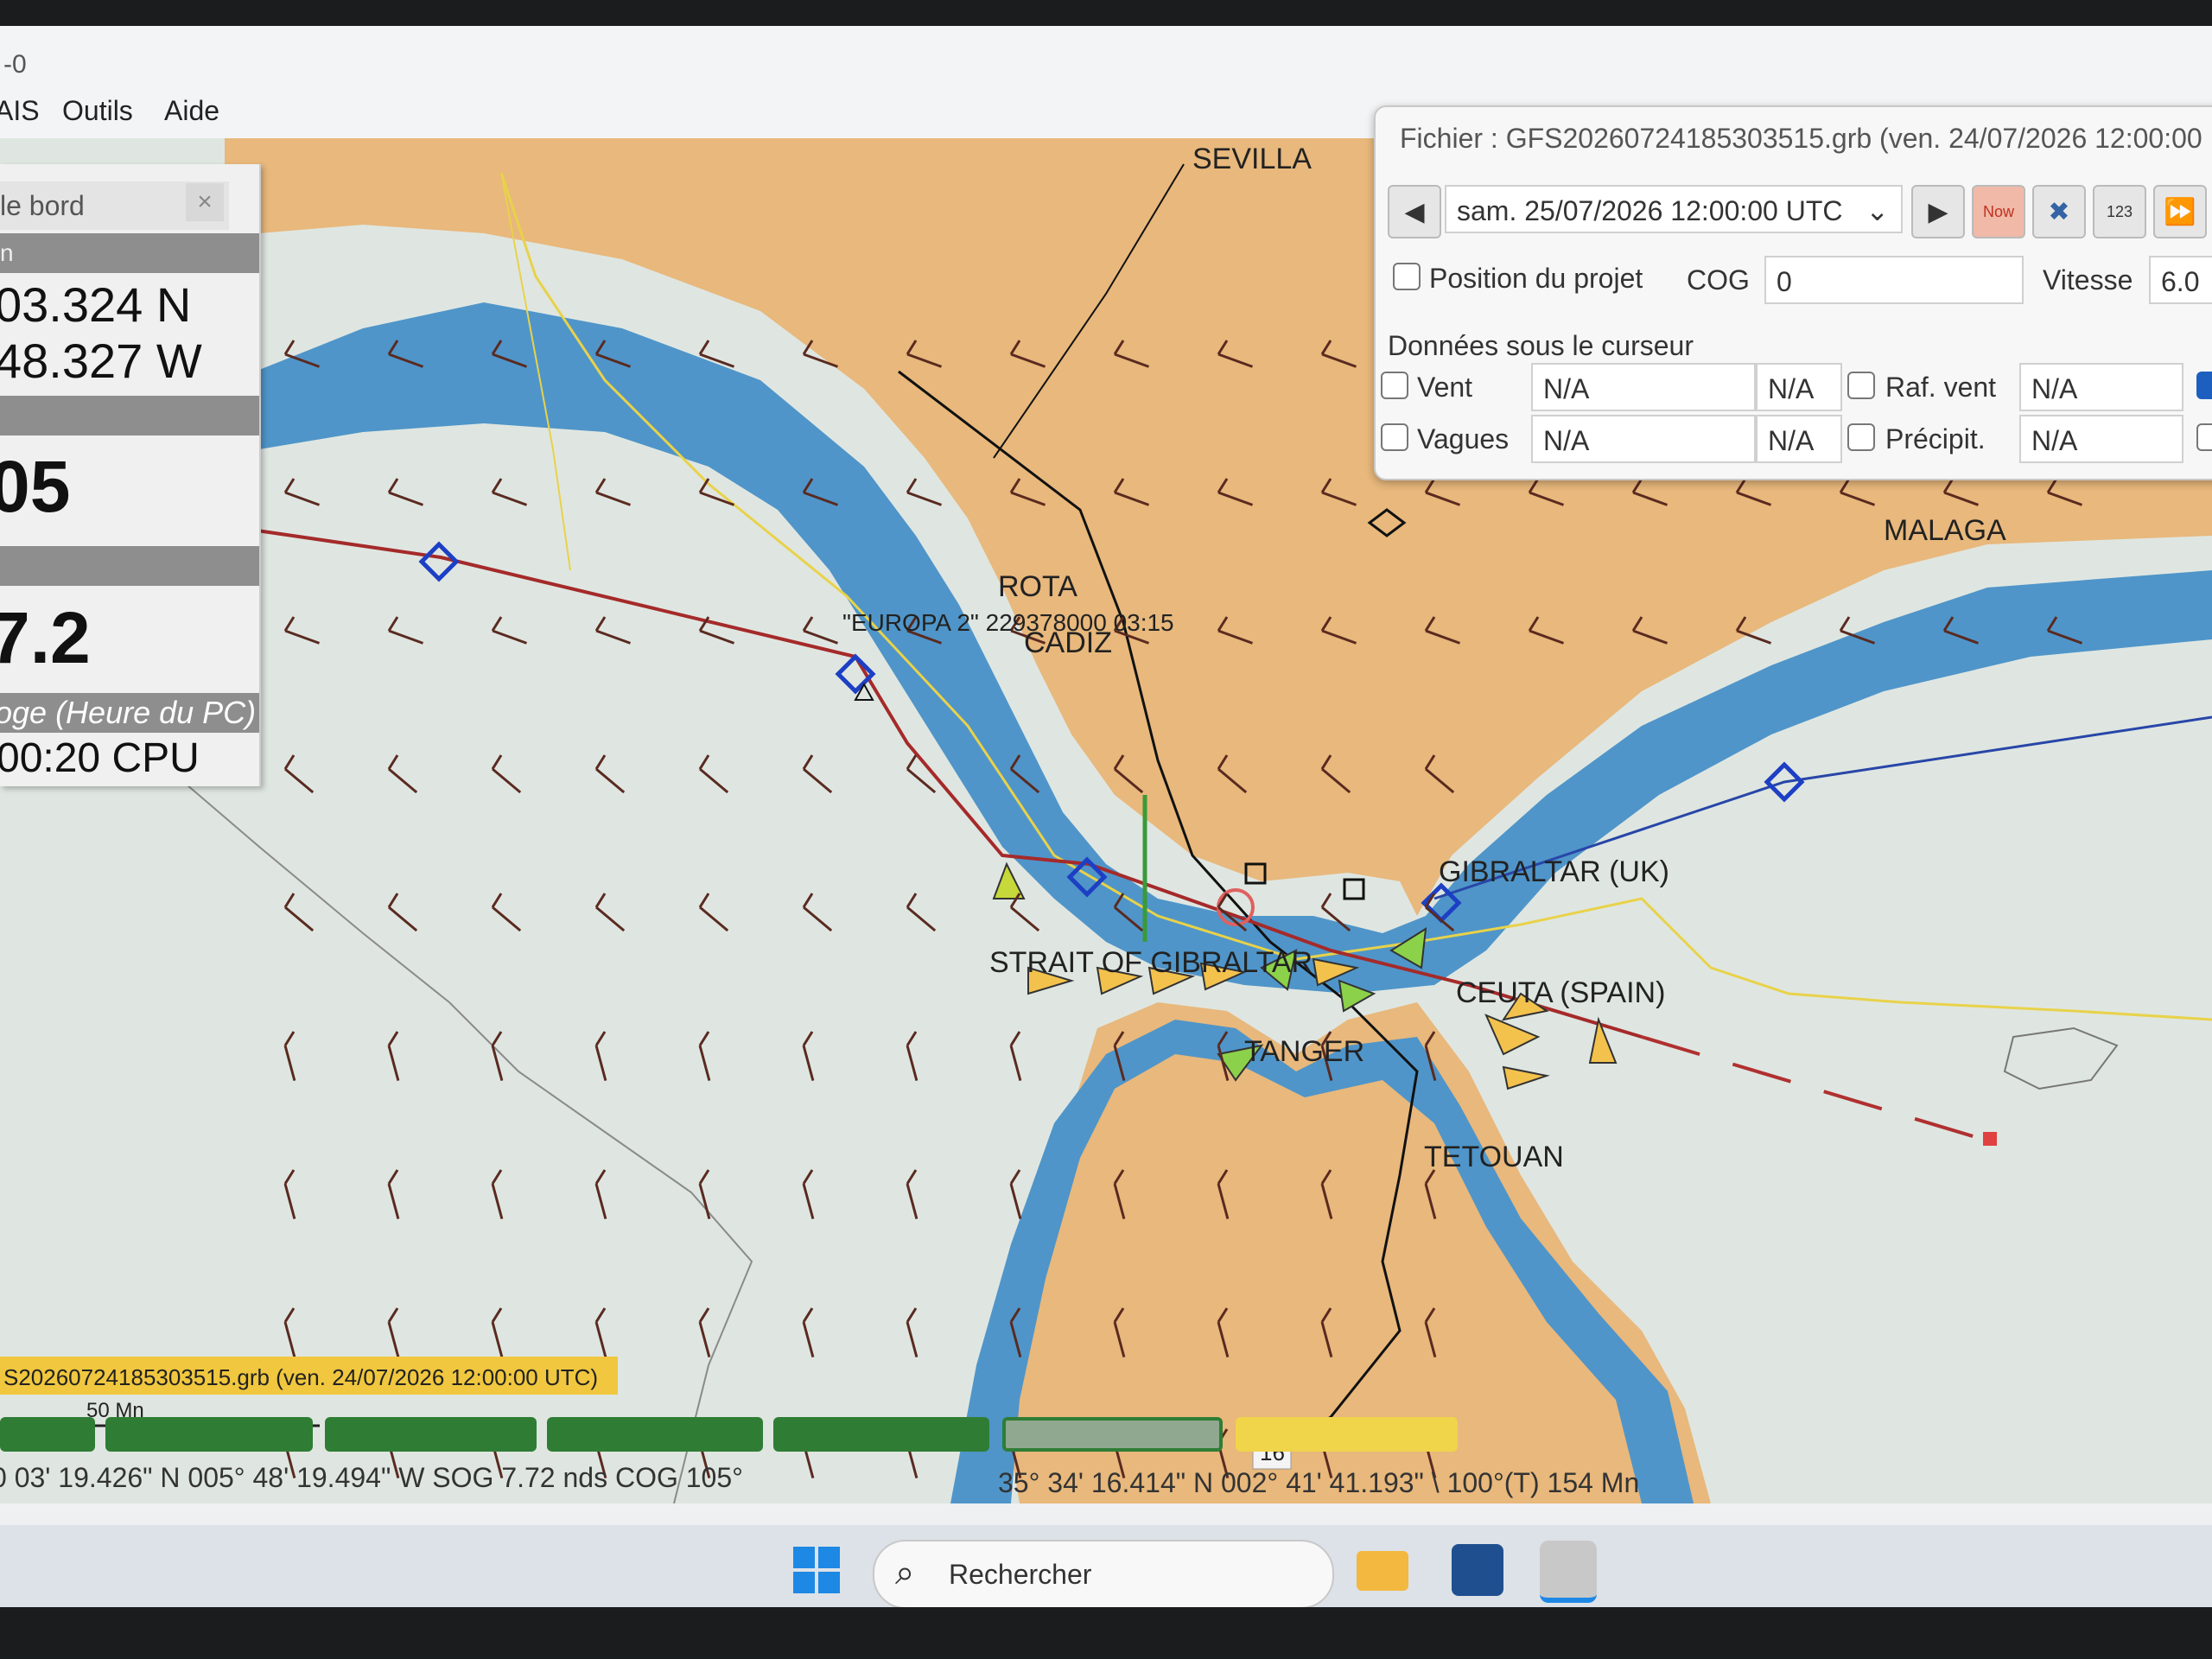 The width and height of the screenshot is (2212, 1659). Describe the element at coordinates (96, 304) in the screenshot. I see `latitude-value: 03.324 N` at that location.